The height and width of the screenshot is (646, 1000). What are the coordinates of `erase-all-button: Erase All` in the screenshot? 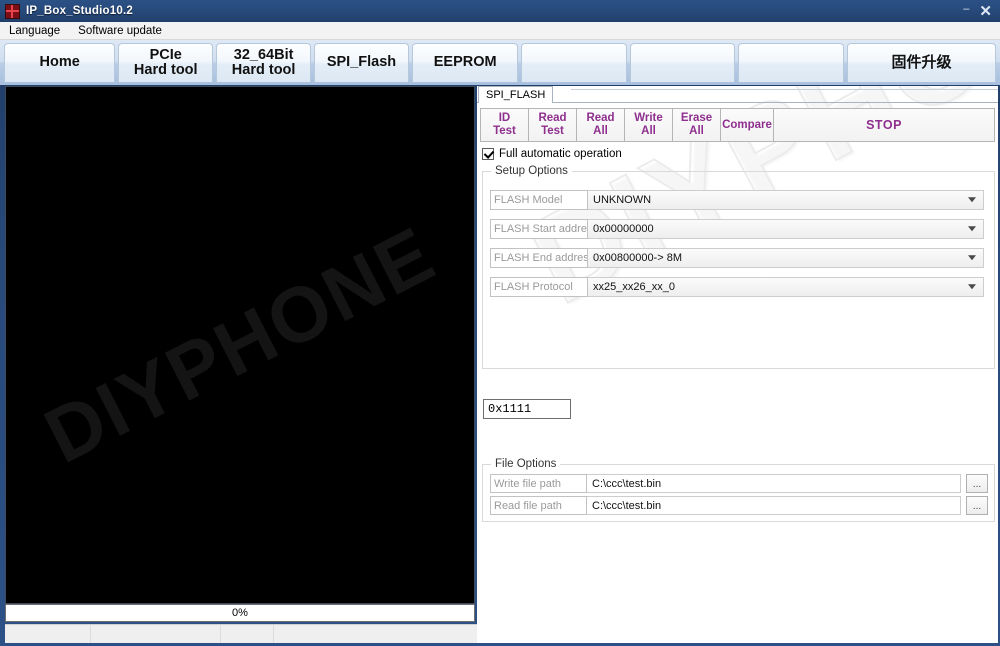 It's located at (697, 125).